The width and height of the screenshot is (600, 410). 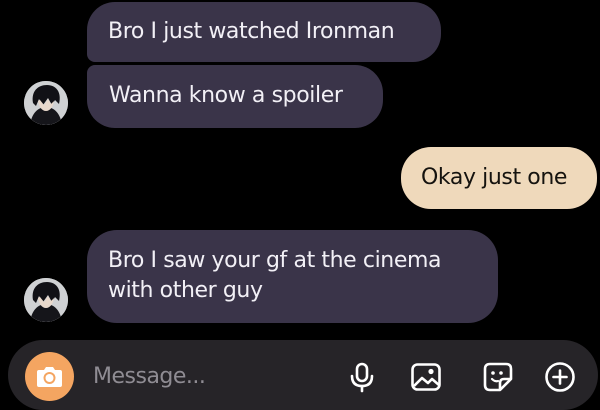 I want to click on received-message: Wanna know a spoiler, so click(x=235, y=96).